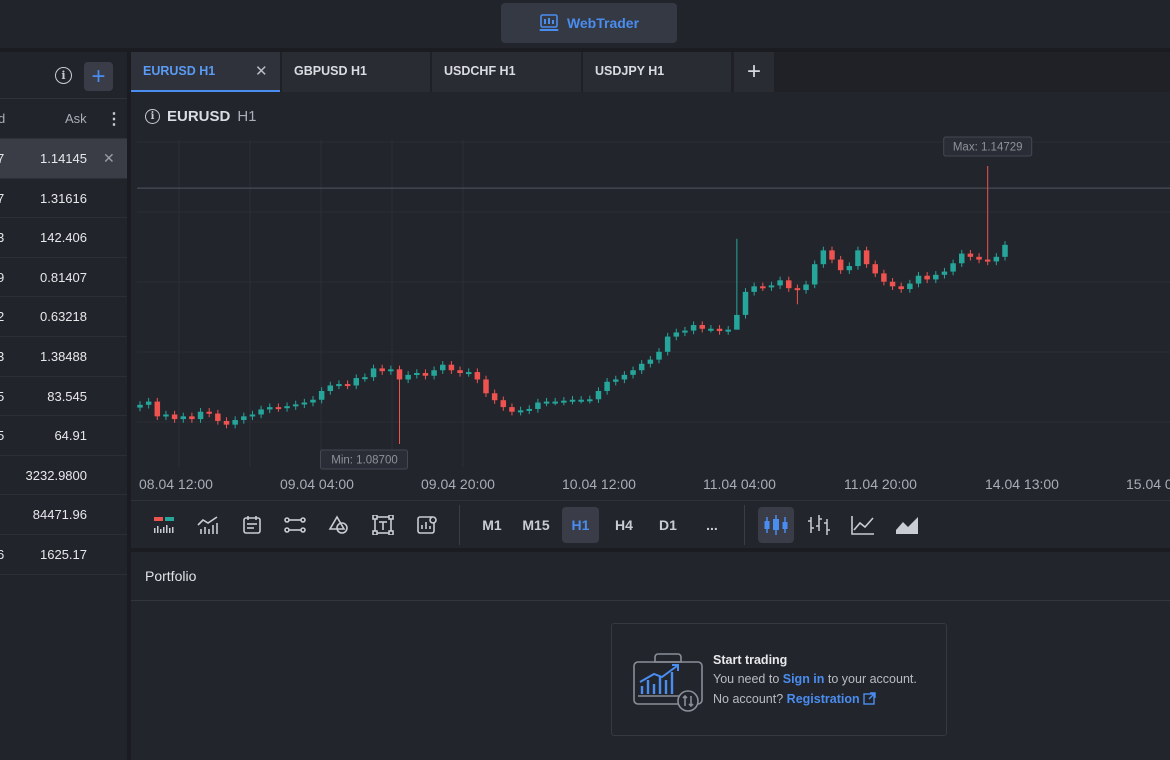  Describe the element at coordinates (98, 76) in the screenshot. I see `add-symbol-button: +` at that location.